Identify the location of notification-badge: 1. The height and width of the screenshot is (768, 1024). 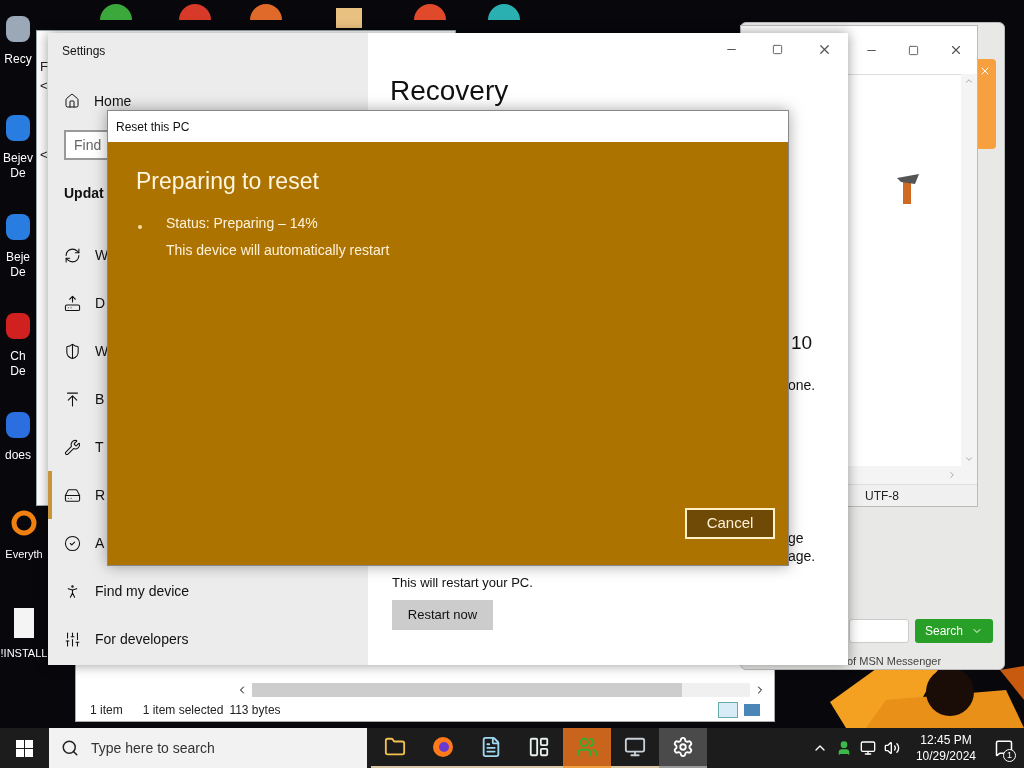
(1009, 755).